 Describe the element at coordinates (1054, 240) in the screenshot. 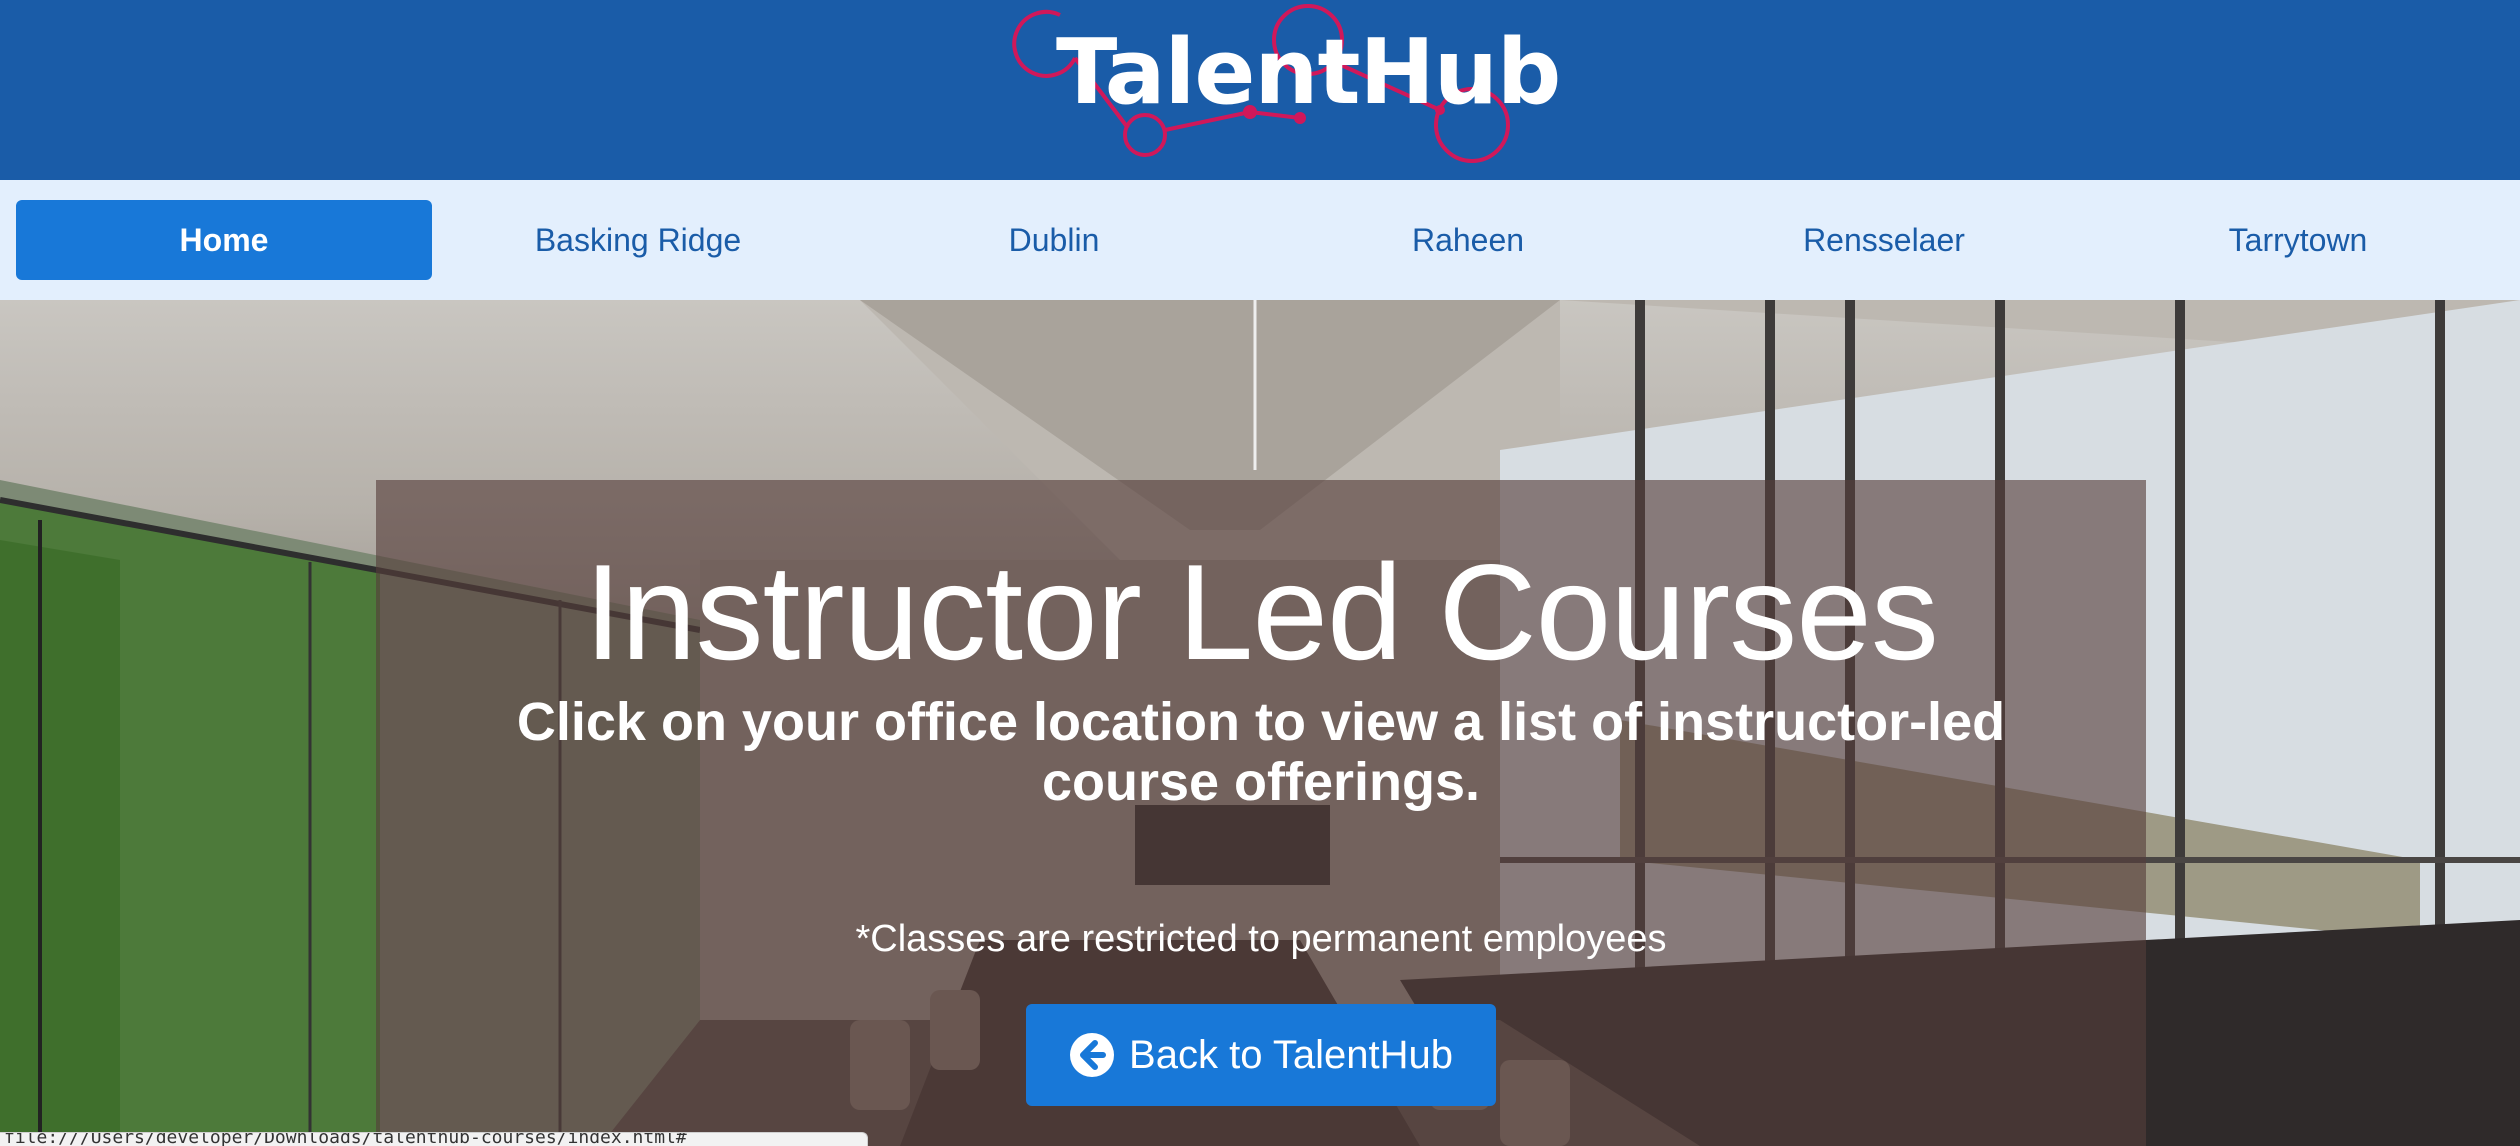

I see `nav-item-dublin: Dublin` at that location.